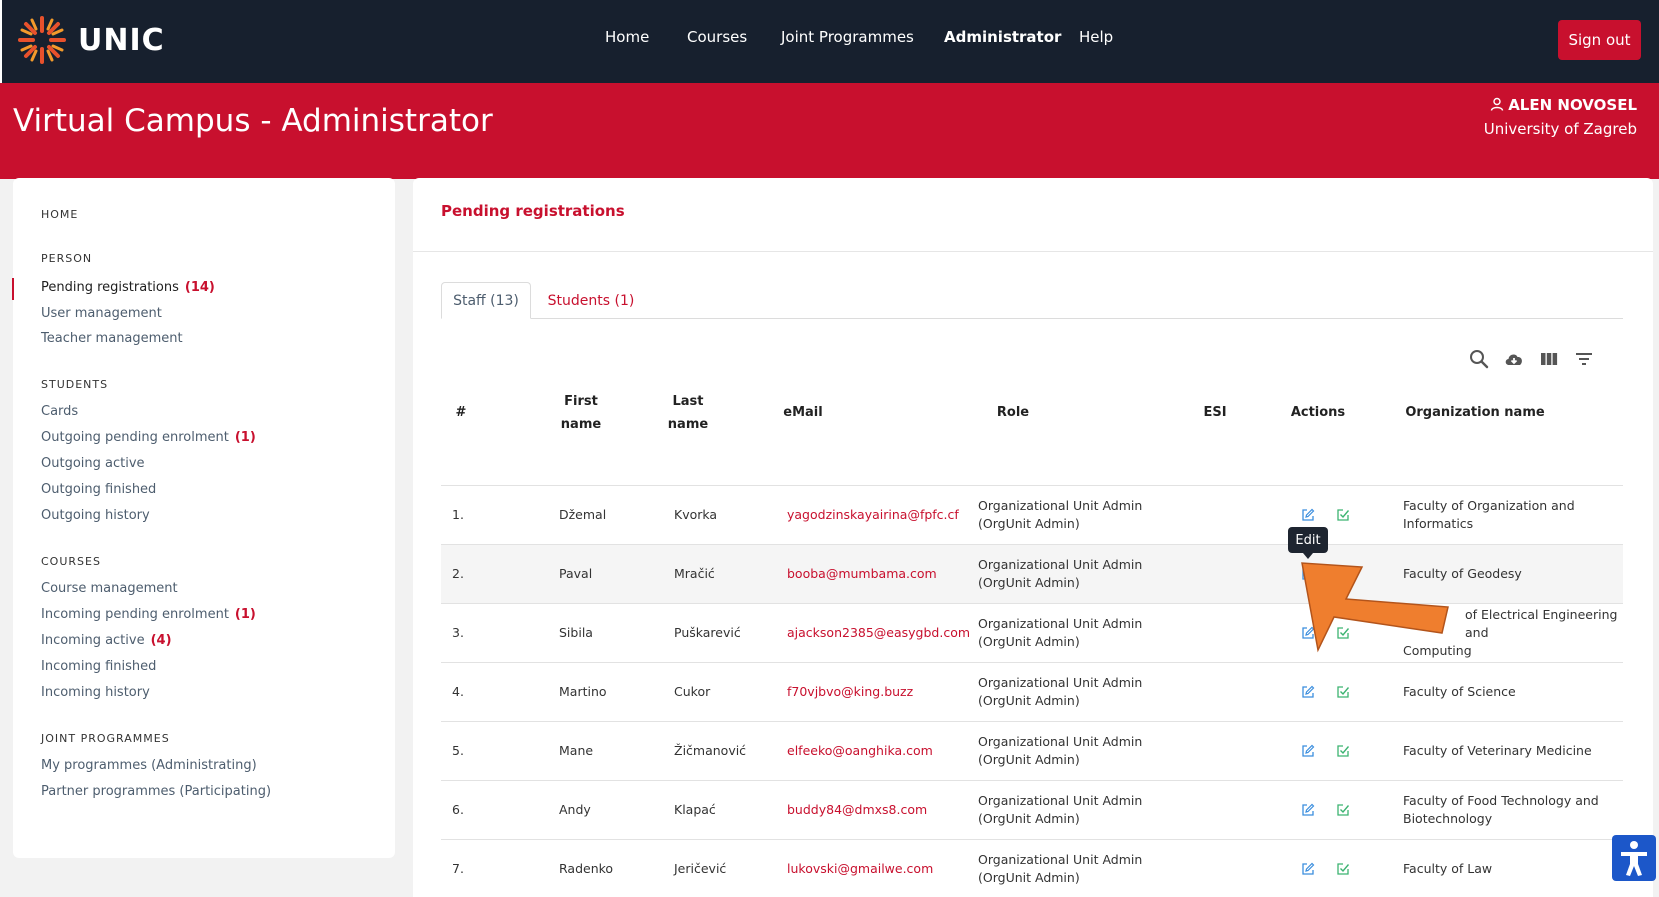 Image resolution: width=1659 pixels, height=897 pixels. I want to click on search-icon, so click(1479, 359).